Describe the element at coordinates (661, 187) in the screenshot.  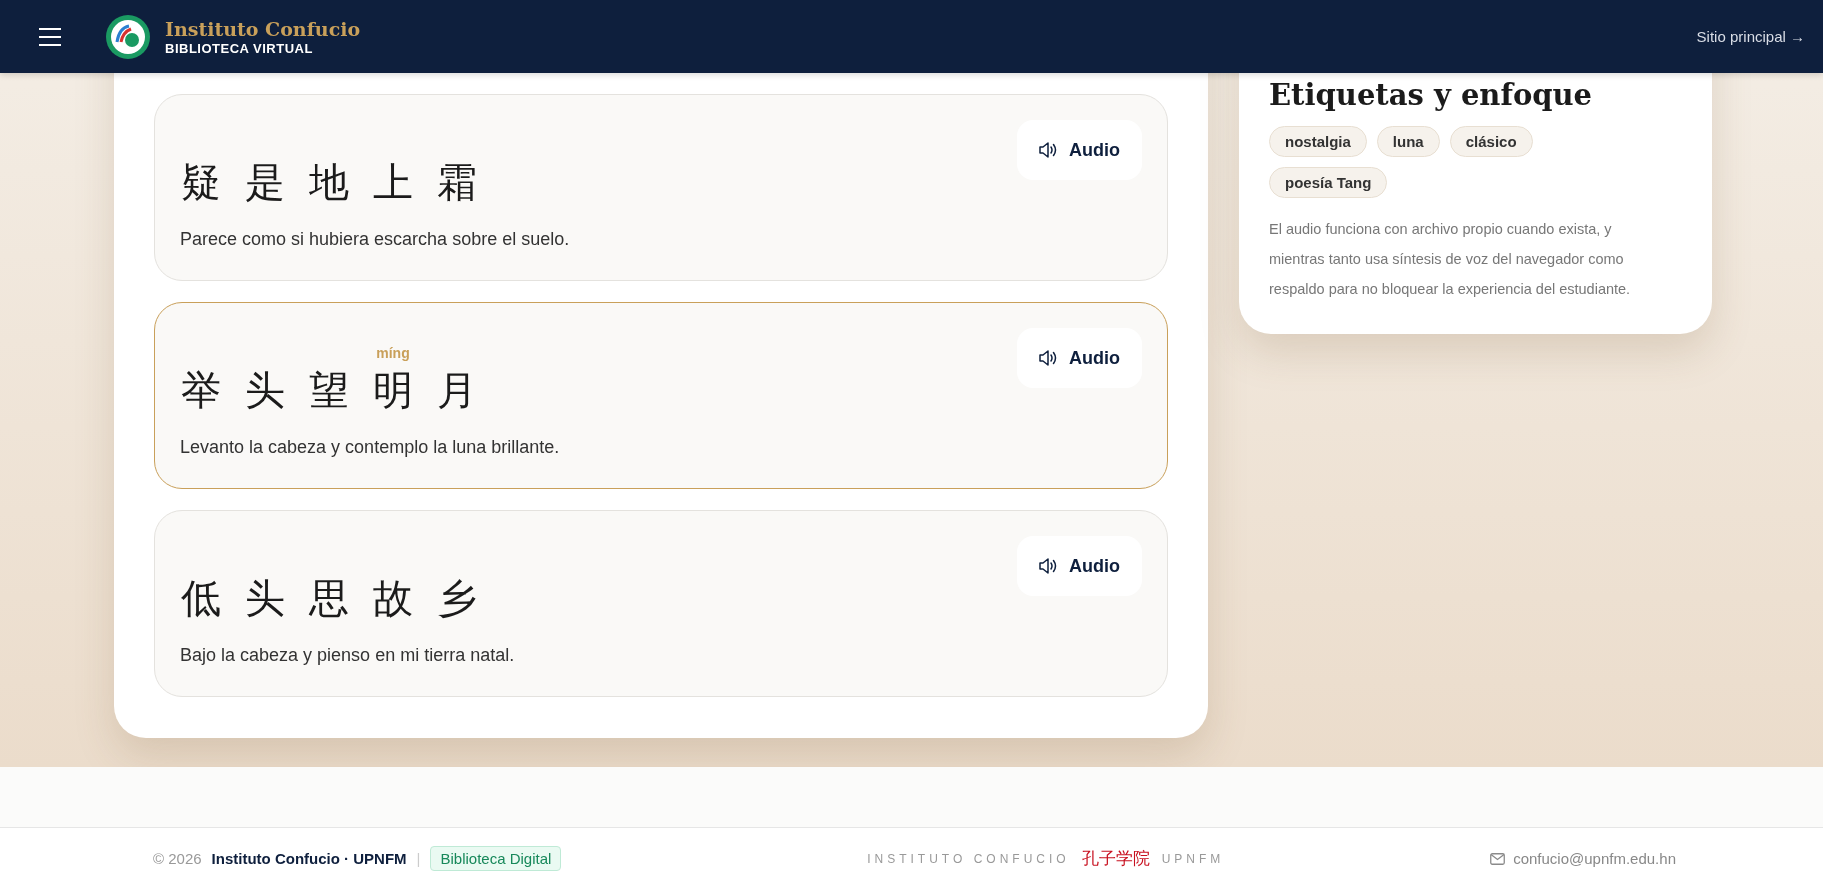
I see `verse-card: 疑 是 地 上 霜 Parece como si hubiera escarcha sobre el suelo. Audio` at that location.